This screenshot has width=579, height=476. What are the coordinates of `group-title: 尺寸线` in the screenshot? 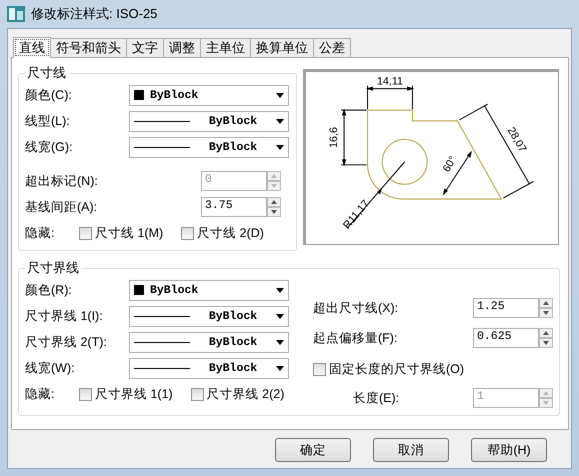 It's located at (46, 73).